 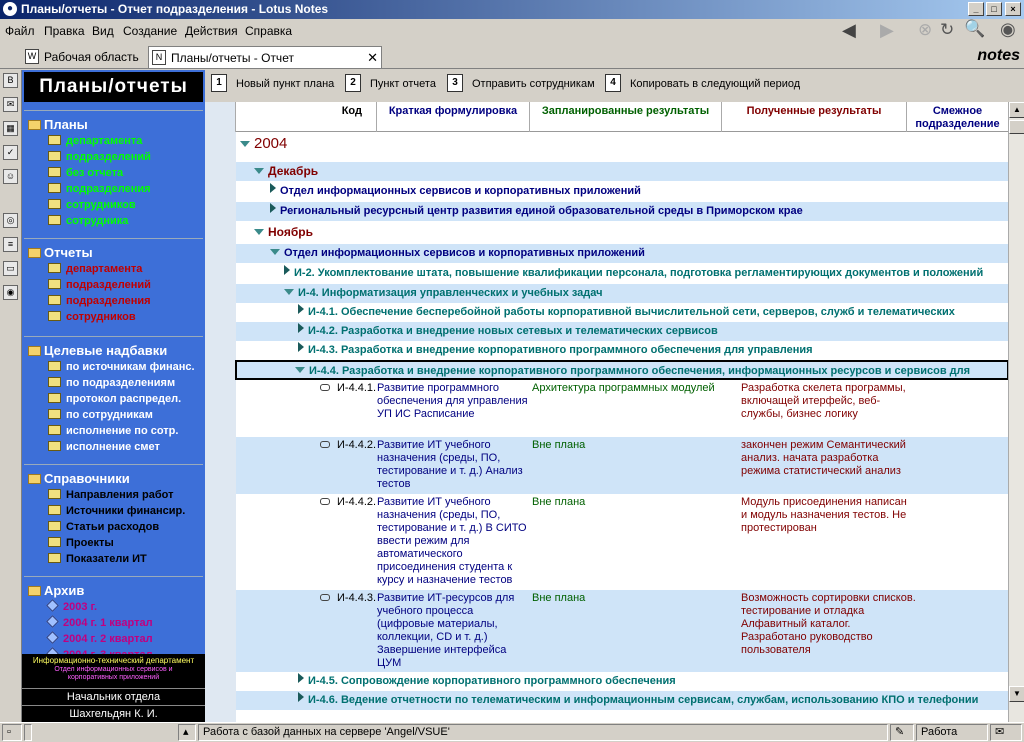 I want to click on close-tab-icon: ✕, so click(x=372, y=58).